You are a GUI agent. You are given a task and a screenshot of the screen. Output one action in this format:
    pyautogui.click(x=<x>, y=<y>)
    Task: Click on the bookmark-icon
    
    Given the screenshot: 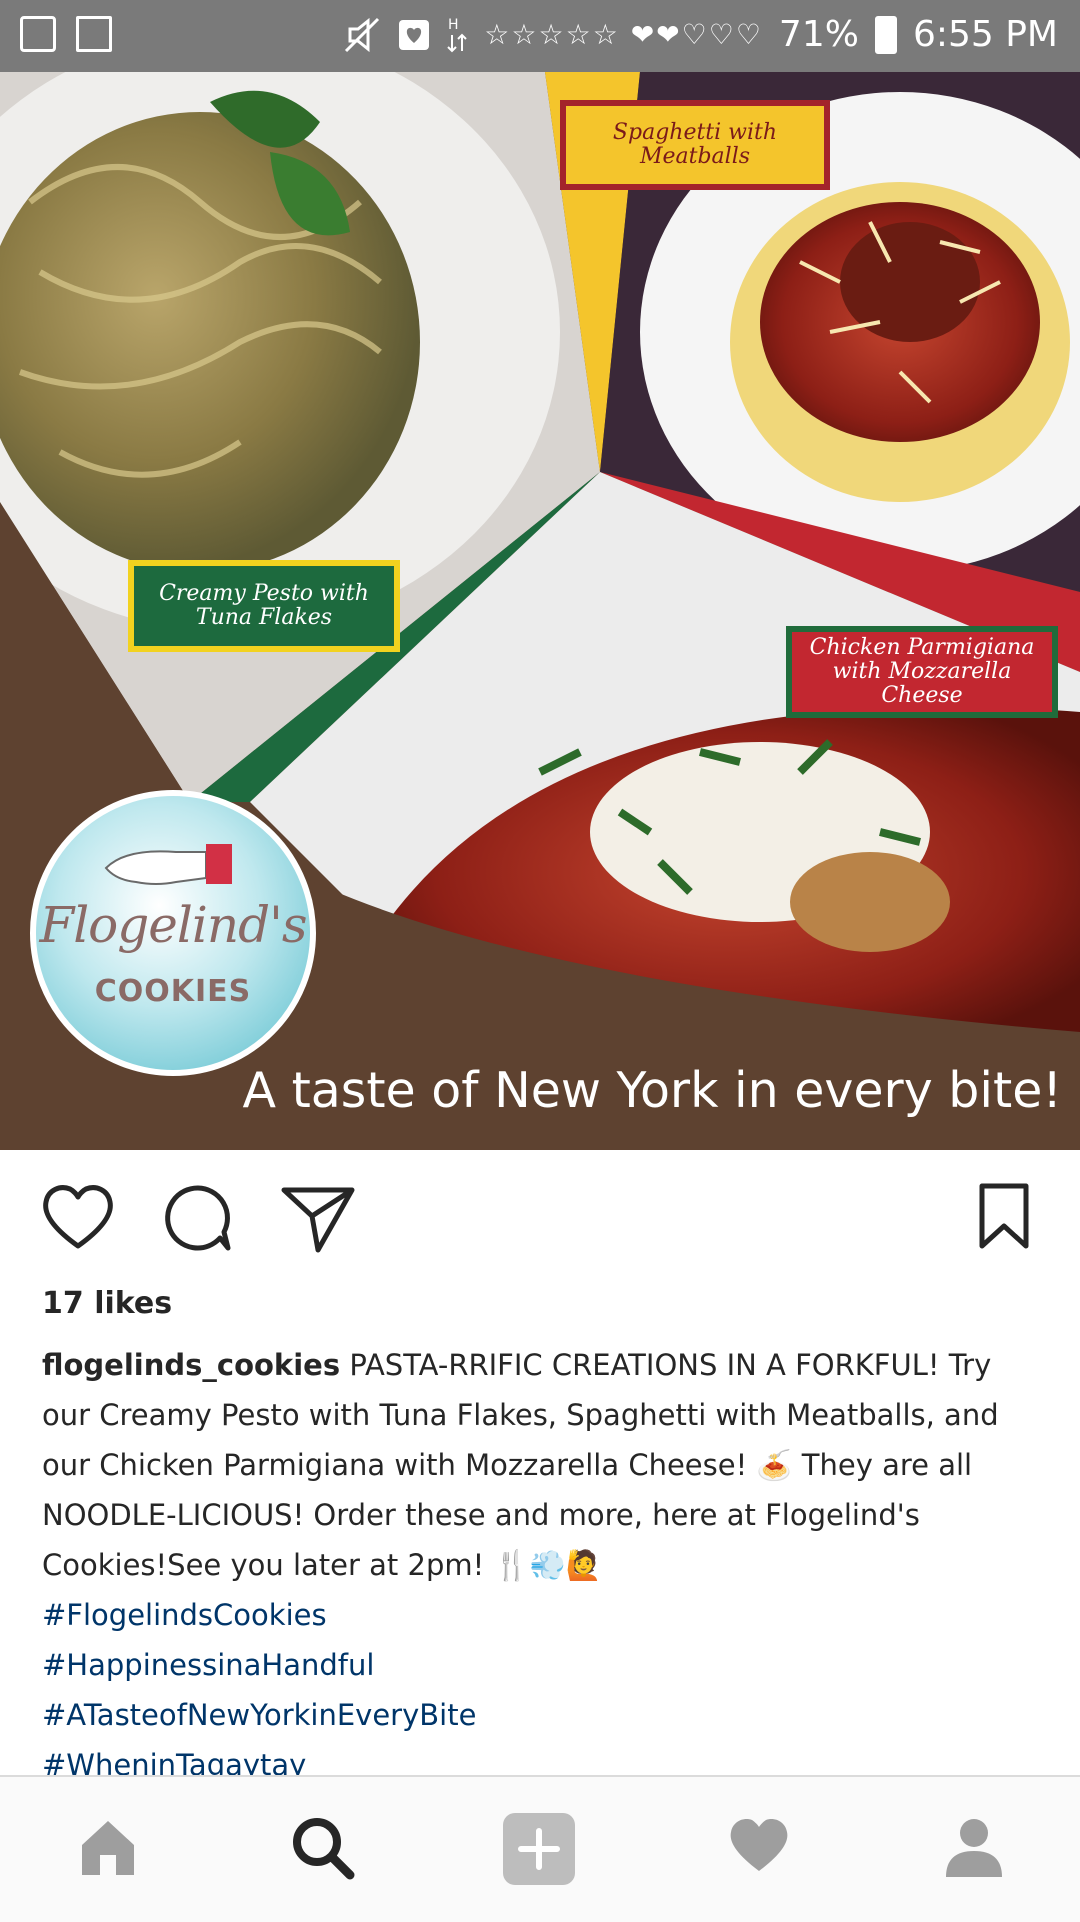 What is the action you would take?
    pyautogui.click(x=1004, y=1216)
    